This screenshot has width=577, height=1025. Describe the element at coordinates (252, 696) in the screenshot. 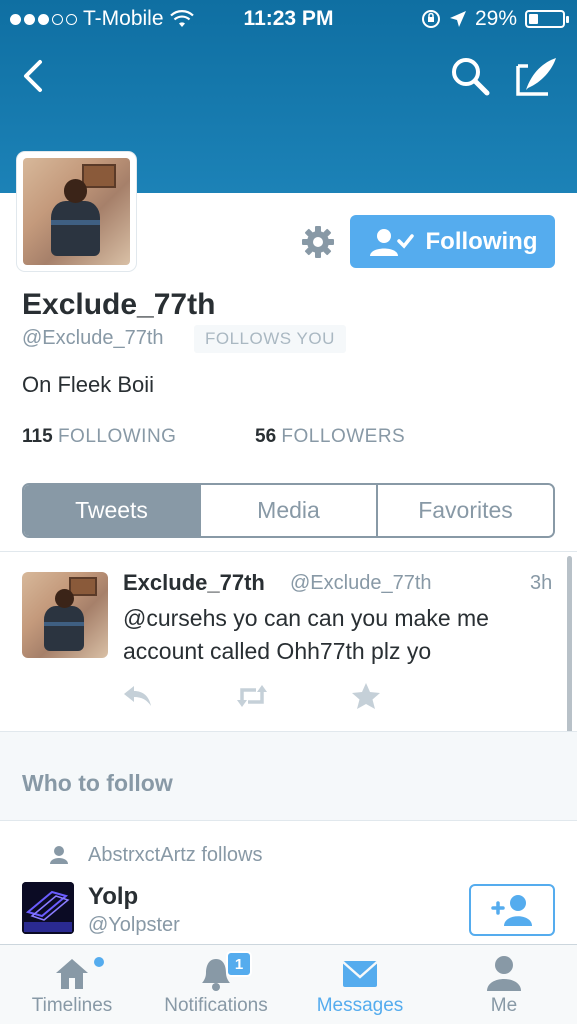

I see `retweet-icon` at that location.